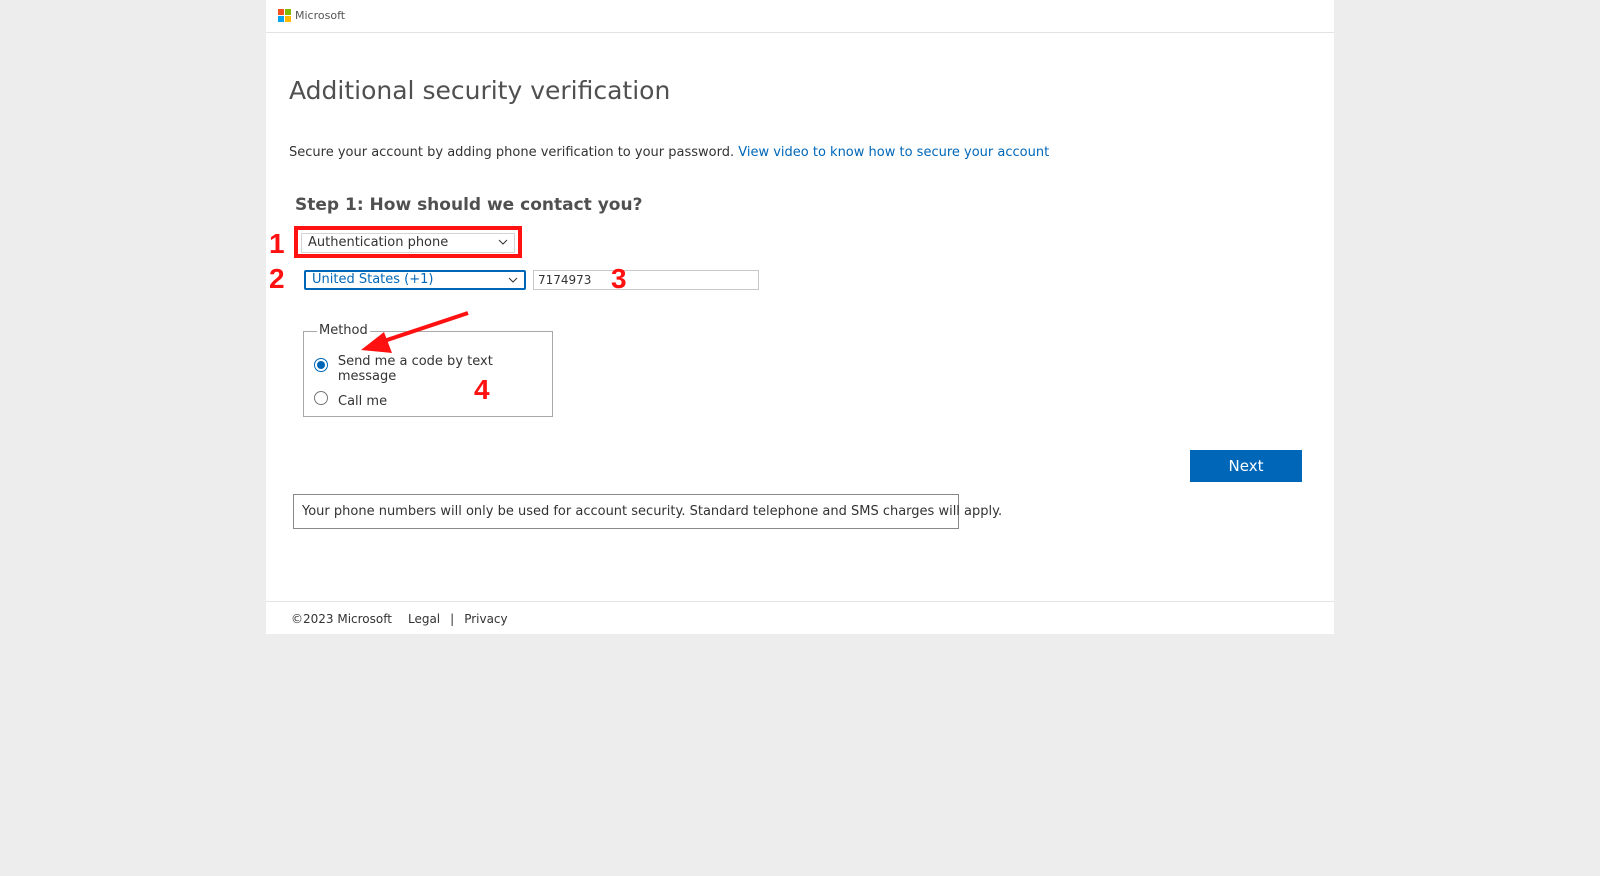  What do you see at coordinates (800, 16) in the screenshot?
I see `top-bar: Microsoft` at bounding box center [800, 16].